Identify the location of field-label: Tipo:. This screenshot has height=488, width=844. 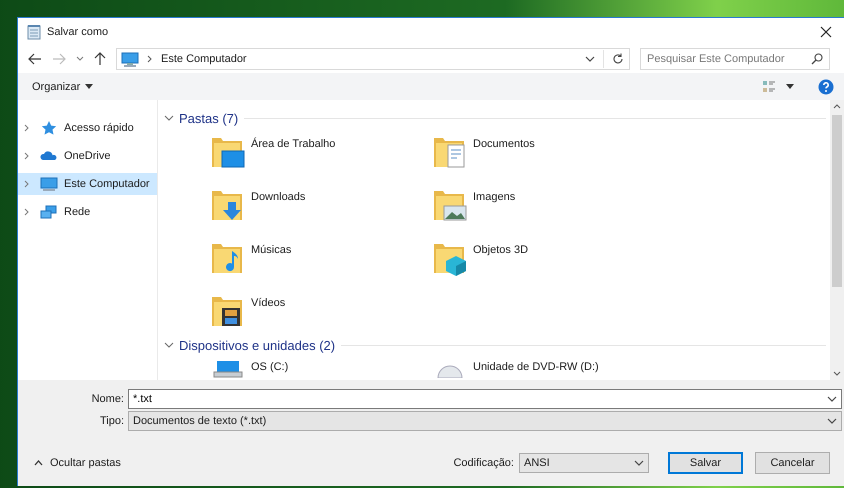
(111, 421).